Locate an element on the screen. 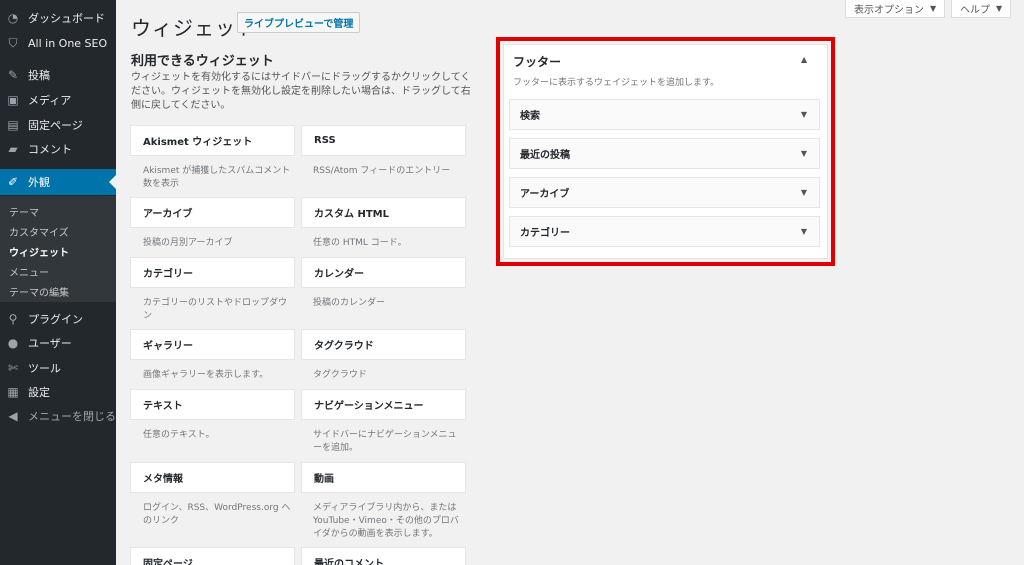 The height and width of the screenshot is (565, 1024). menu-settings: ▦ 設定 is located at coordinates (58, 392).